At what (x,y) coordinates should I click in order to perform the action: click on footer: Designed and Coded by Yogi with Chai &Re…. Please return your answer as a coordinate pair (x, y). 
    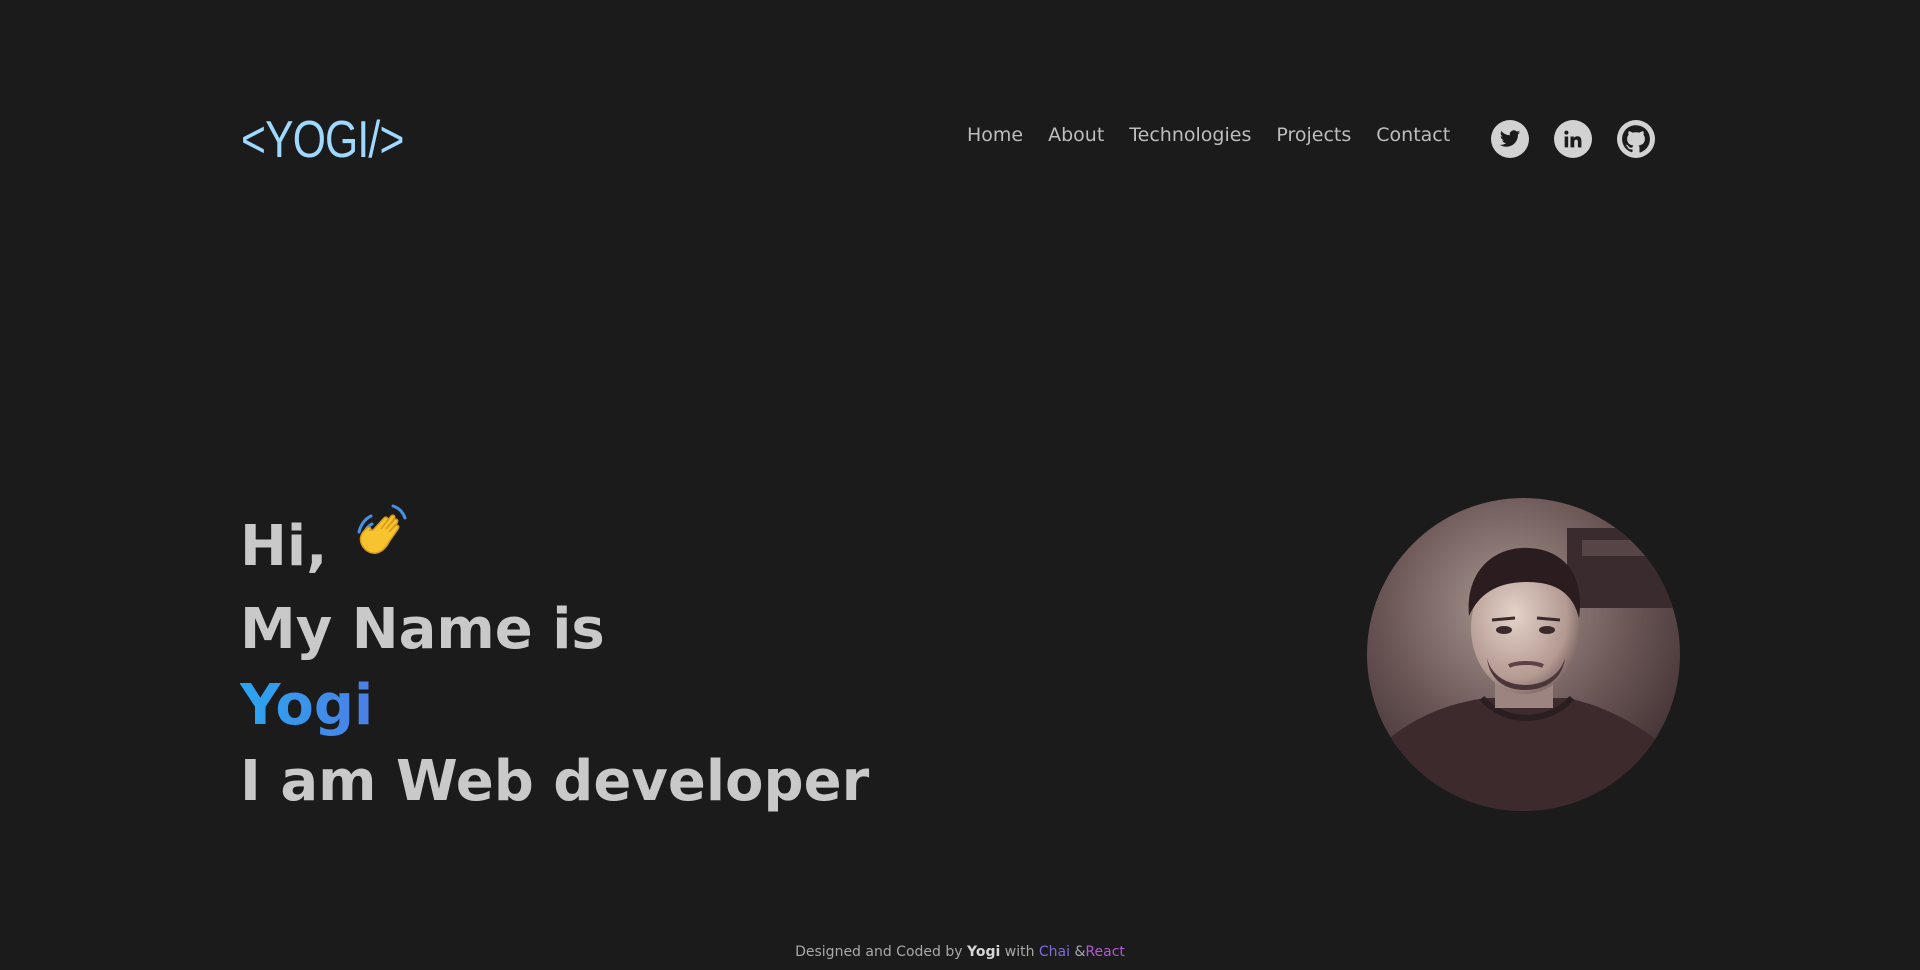
    Looking at the image, I should click on (960, 952).